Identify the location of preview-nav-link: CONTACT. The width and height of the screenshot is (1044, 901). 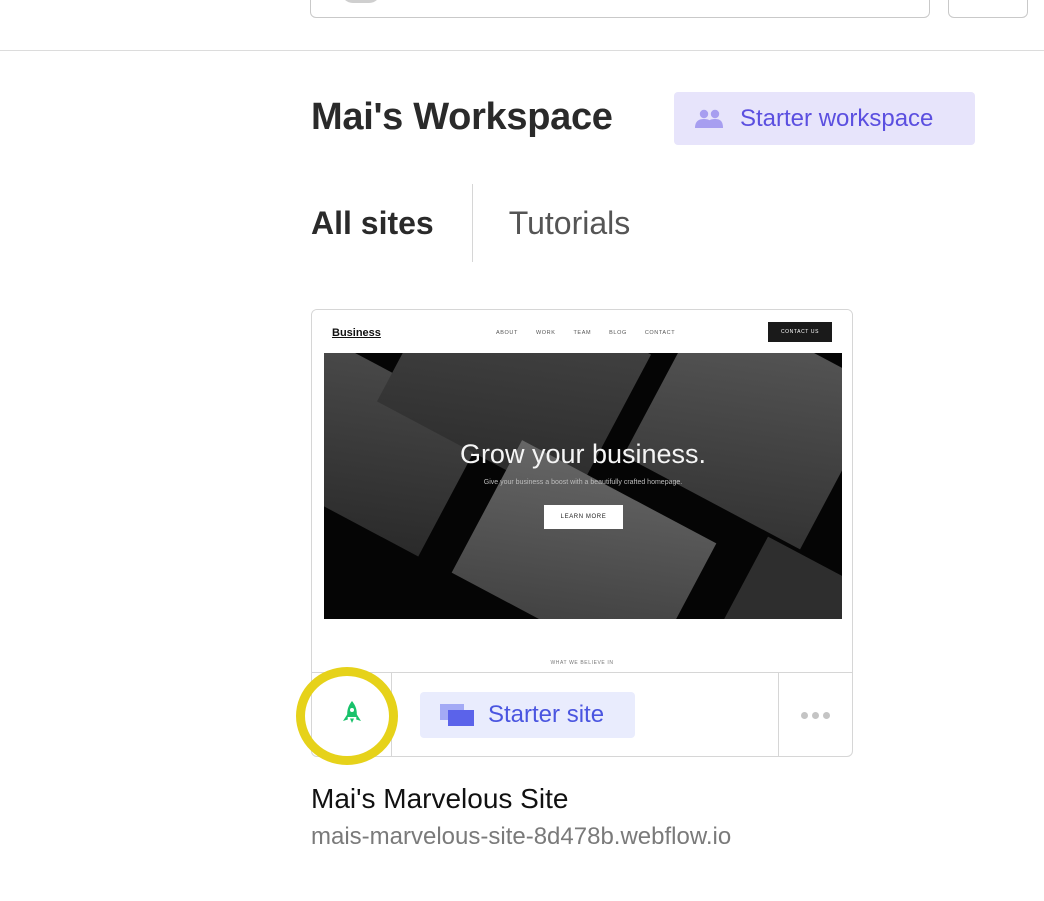
(660, 333).